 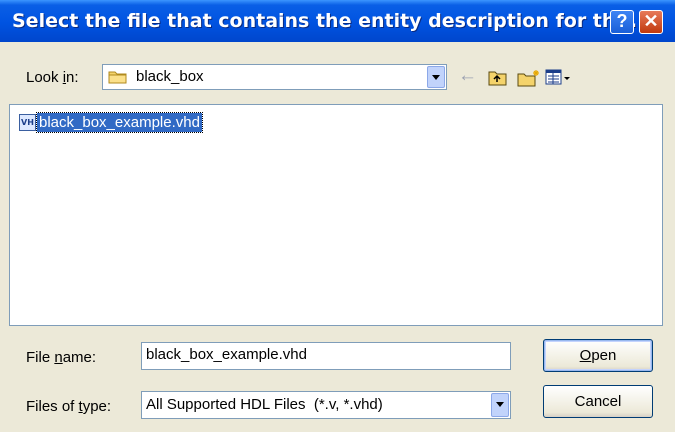 I want to click on close-button: ✕, so click(x=651, y=22).